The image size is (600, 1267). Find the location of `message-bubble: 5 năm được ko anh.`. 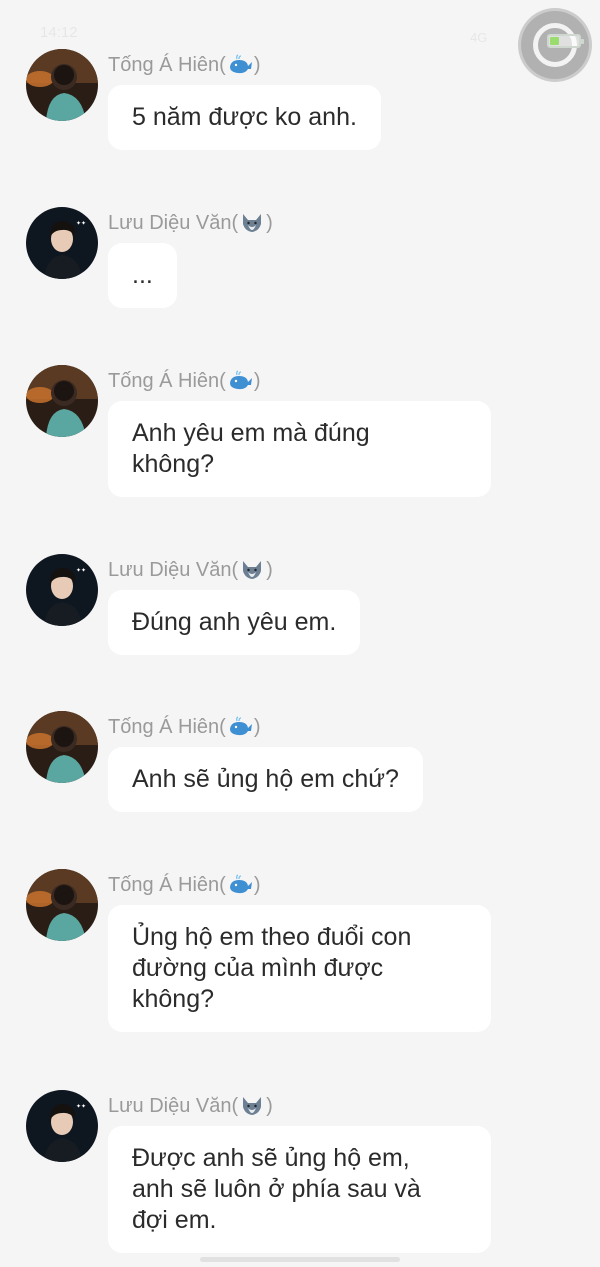

message-bubble: 5 năm được ko anh. is located at coordinates (244, 117).